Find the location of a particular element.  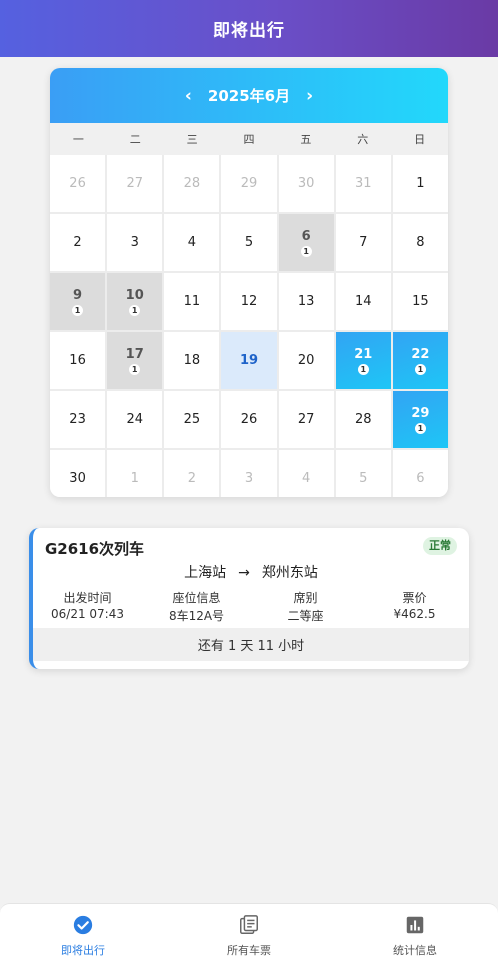

day-number: 7 is located at coordinates (363, 242).